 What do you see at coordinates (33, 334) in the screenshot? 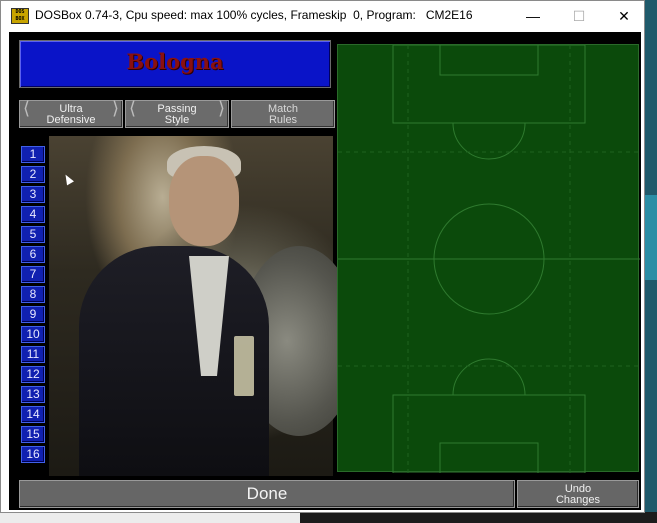
I see `player-number-button: 10` at bounding box center [33, 334].